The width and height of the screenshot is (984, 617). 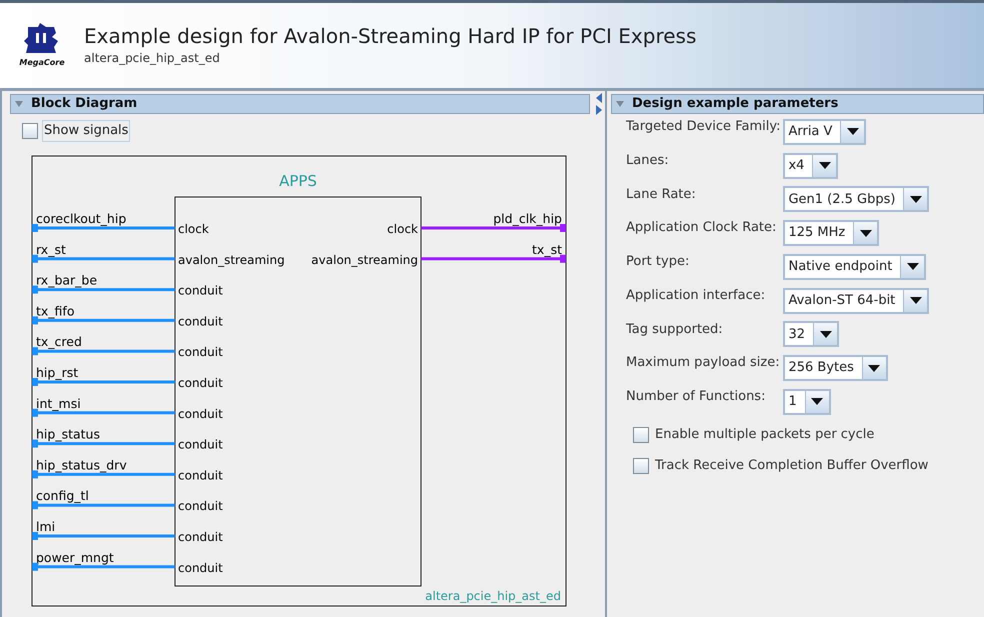 What do you see at coordinates (856, 199) in the screenshot?
I see `dropdown: Gen1 (2.5 Gbps)` at bounding box center [856, 199].